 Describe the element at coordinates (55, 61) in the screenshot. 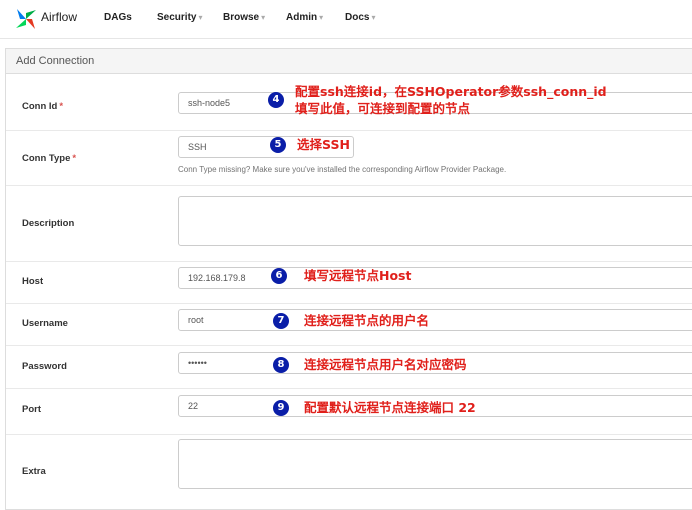

I see `panel-title: Add Connection` at that location.